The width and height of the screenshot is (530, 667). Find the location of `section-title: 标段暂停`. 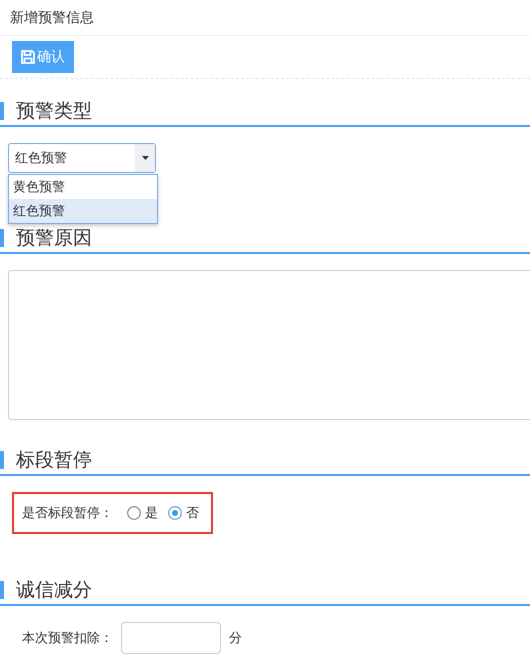

section-title: 标段暂停 is located at coordinates (54, 461).